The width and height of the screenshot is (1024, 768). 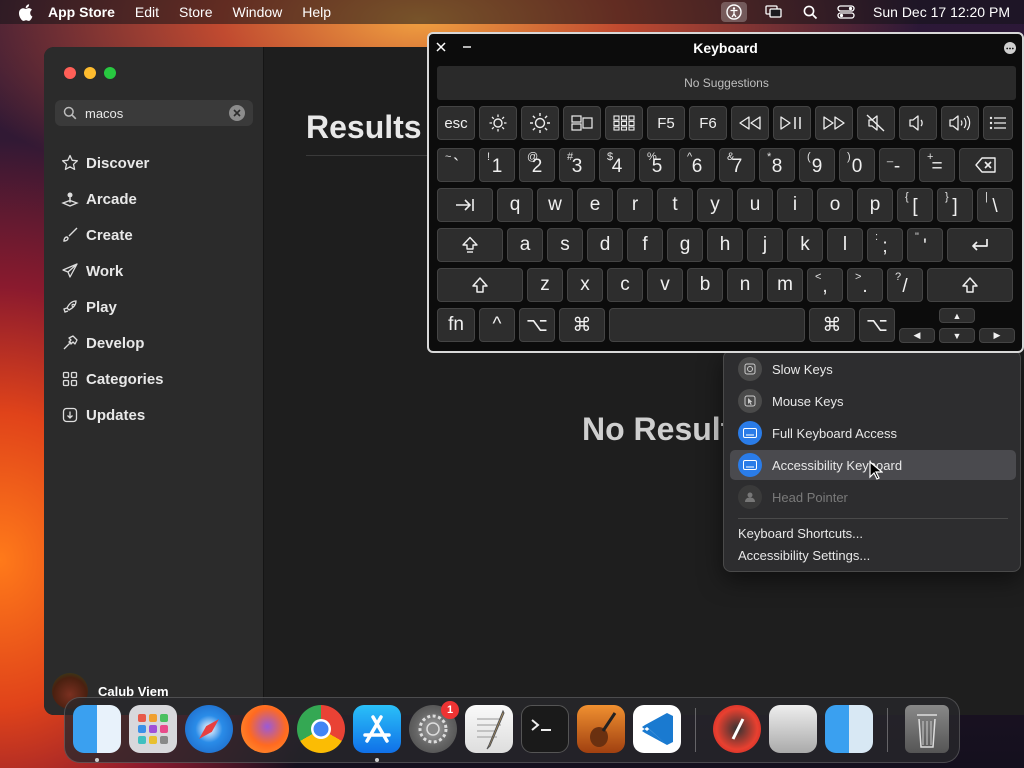 I want to click on key-right-bracket: }], so click(x=955, y=205).